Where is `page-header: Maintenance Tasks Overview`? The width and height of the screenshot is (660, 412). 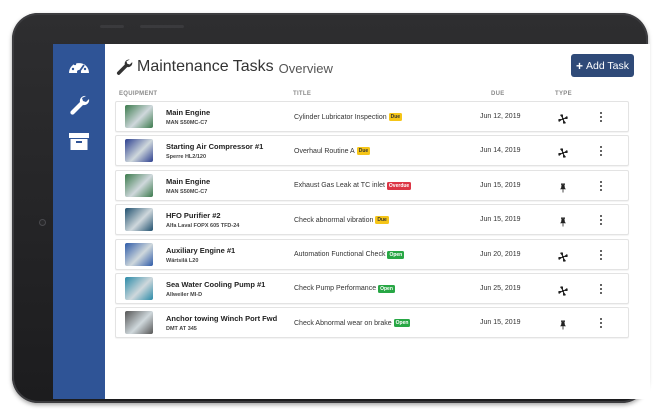
page-header: Maintenance Tasks Overview is located at coordinates (224, 67).